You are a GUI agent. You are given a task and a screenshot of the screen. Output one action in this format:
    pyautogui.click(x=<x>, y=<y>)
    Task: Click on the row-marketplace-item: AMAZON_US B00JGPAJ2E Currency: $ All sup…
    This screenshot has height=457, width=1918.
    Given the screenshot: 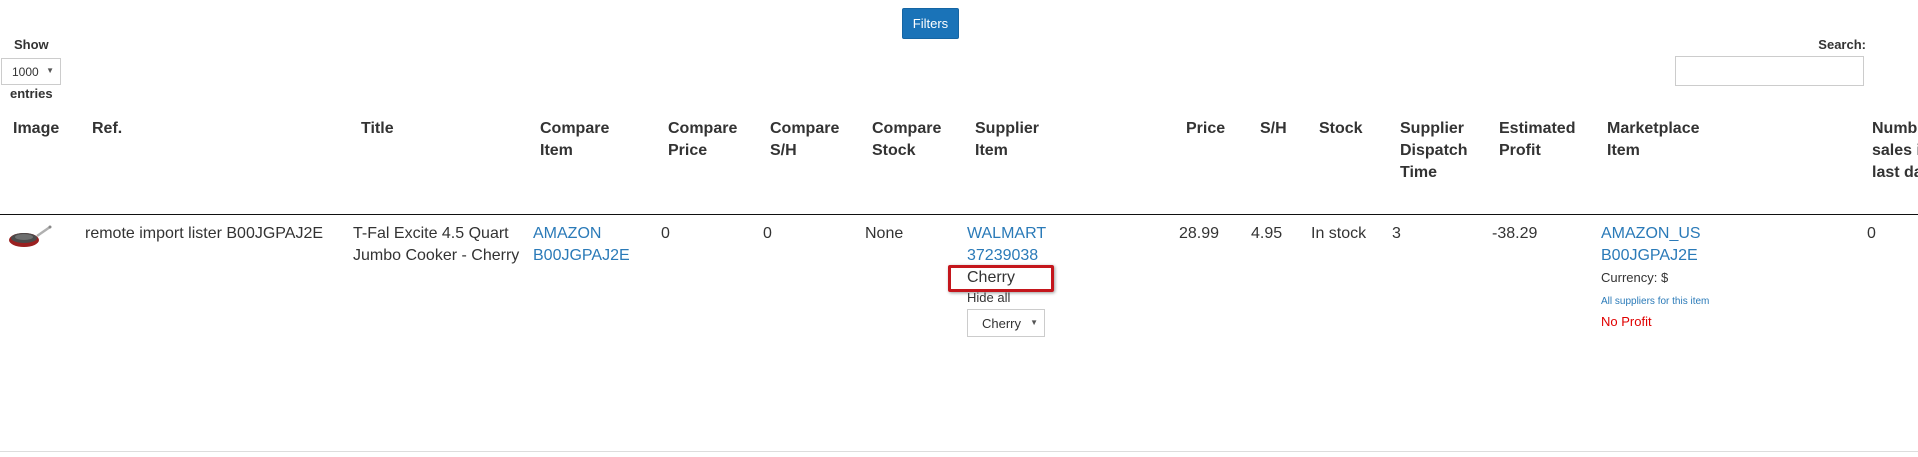 What is the action you would take?
    pyautogui.click(x=1701, y=278)
    